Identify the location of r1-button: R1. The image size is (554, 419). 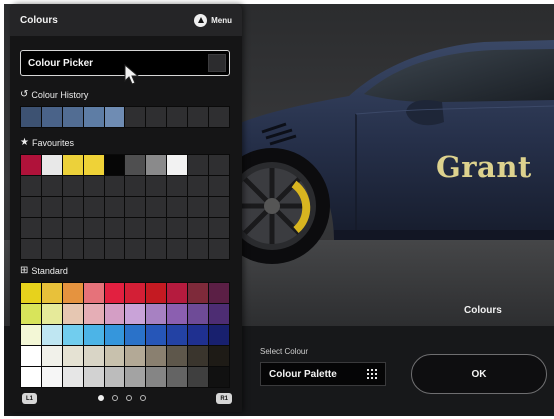
(224, 398).